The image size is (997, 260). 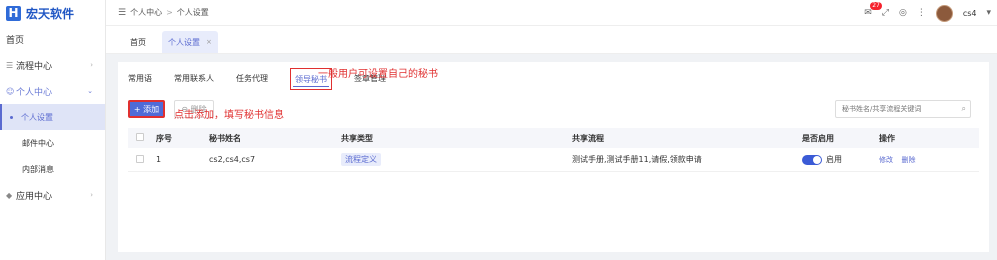 What do you see at coordinates (34, 66) in the screenshot?
I see `sidebar-item-label: 流程中心` at bounding box center [34, 66].